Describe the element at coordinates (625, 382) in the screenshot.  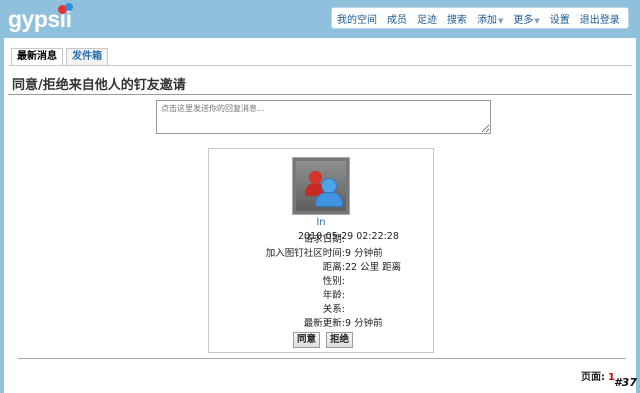
I see `screenshot-index-label: #37` at that location.